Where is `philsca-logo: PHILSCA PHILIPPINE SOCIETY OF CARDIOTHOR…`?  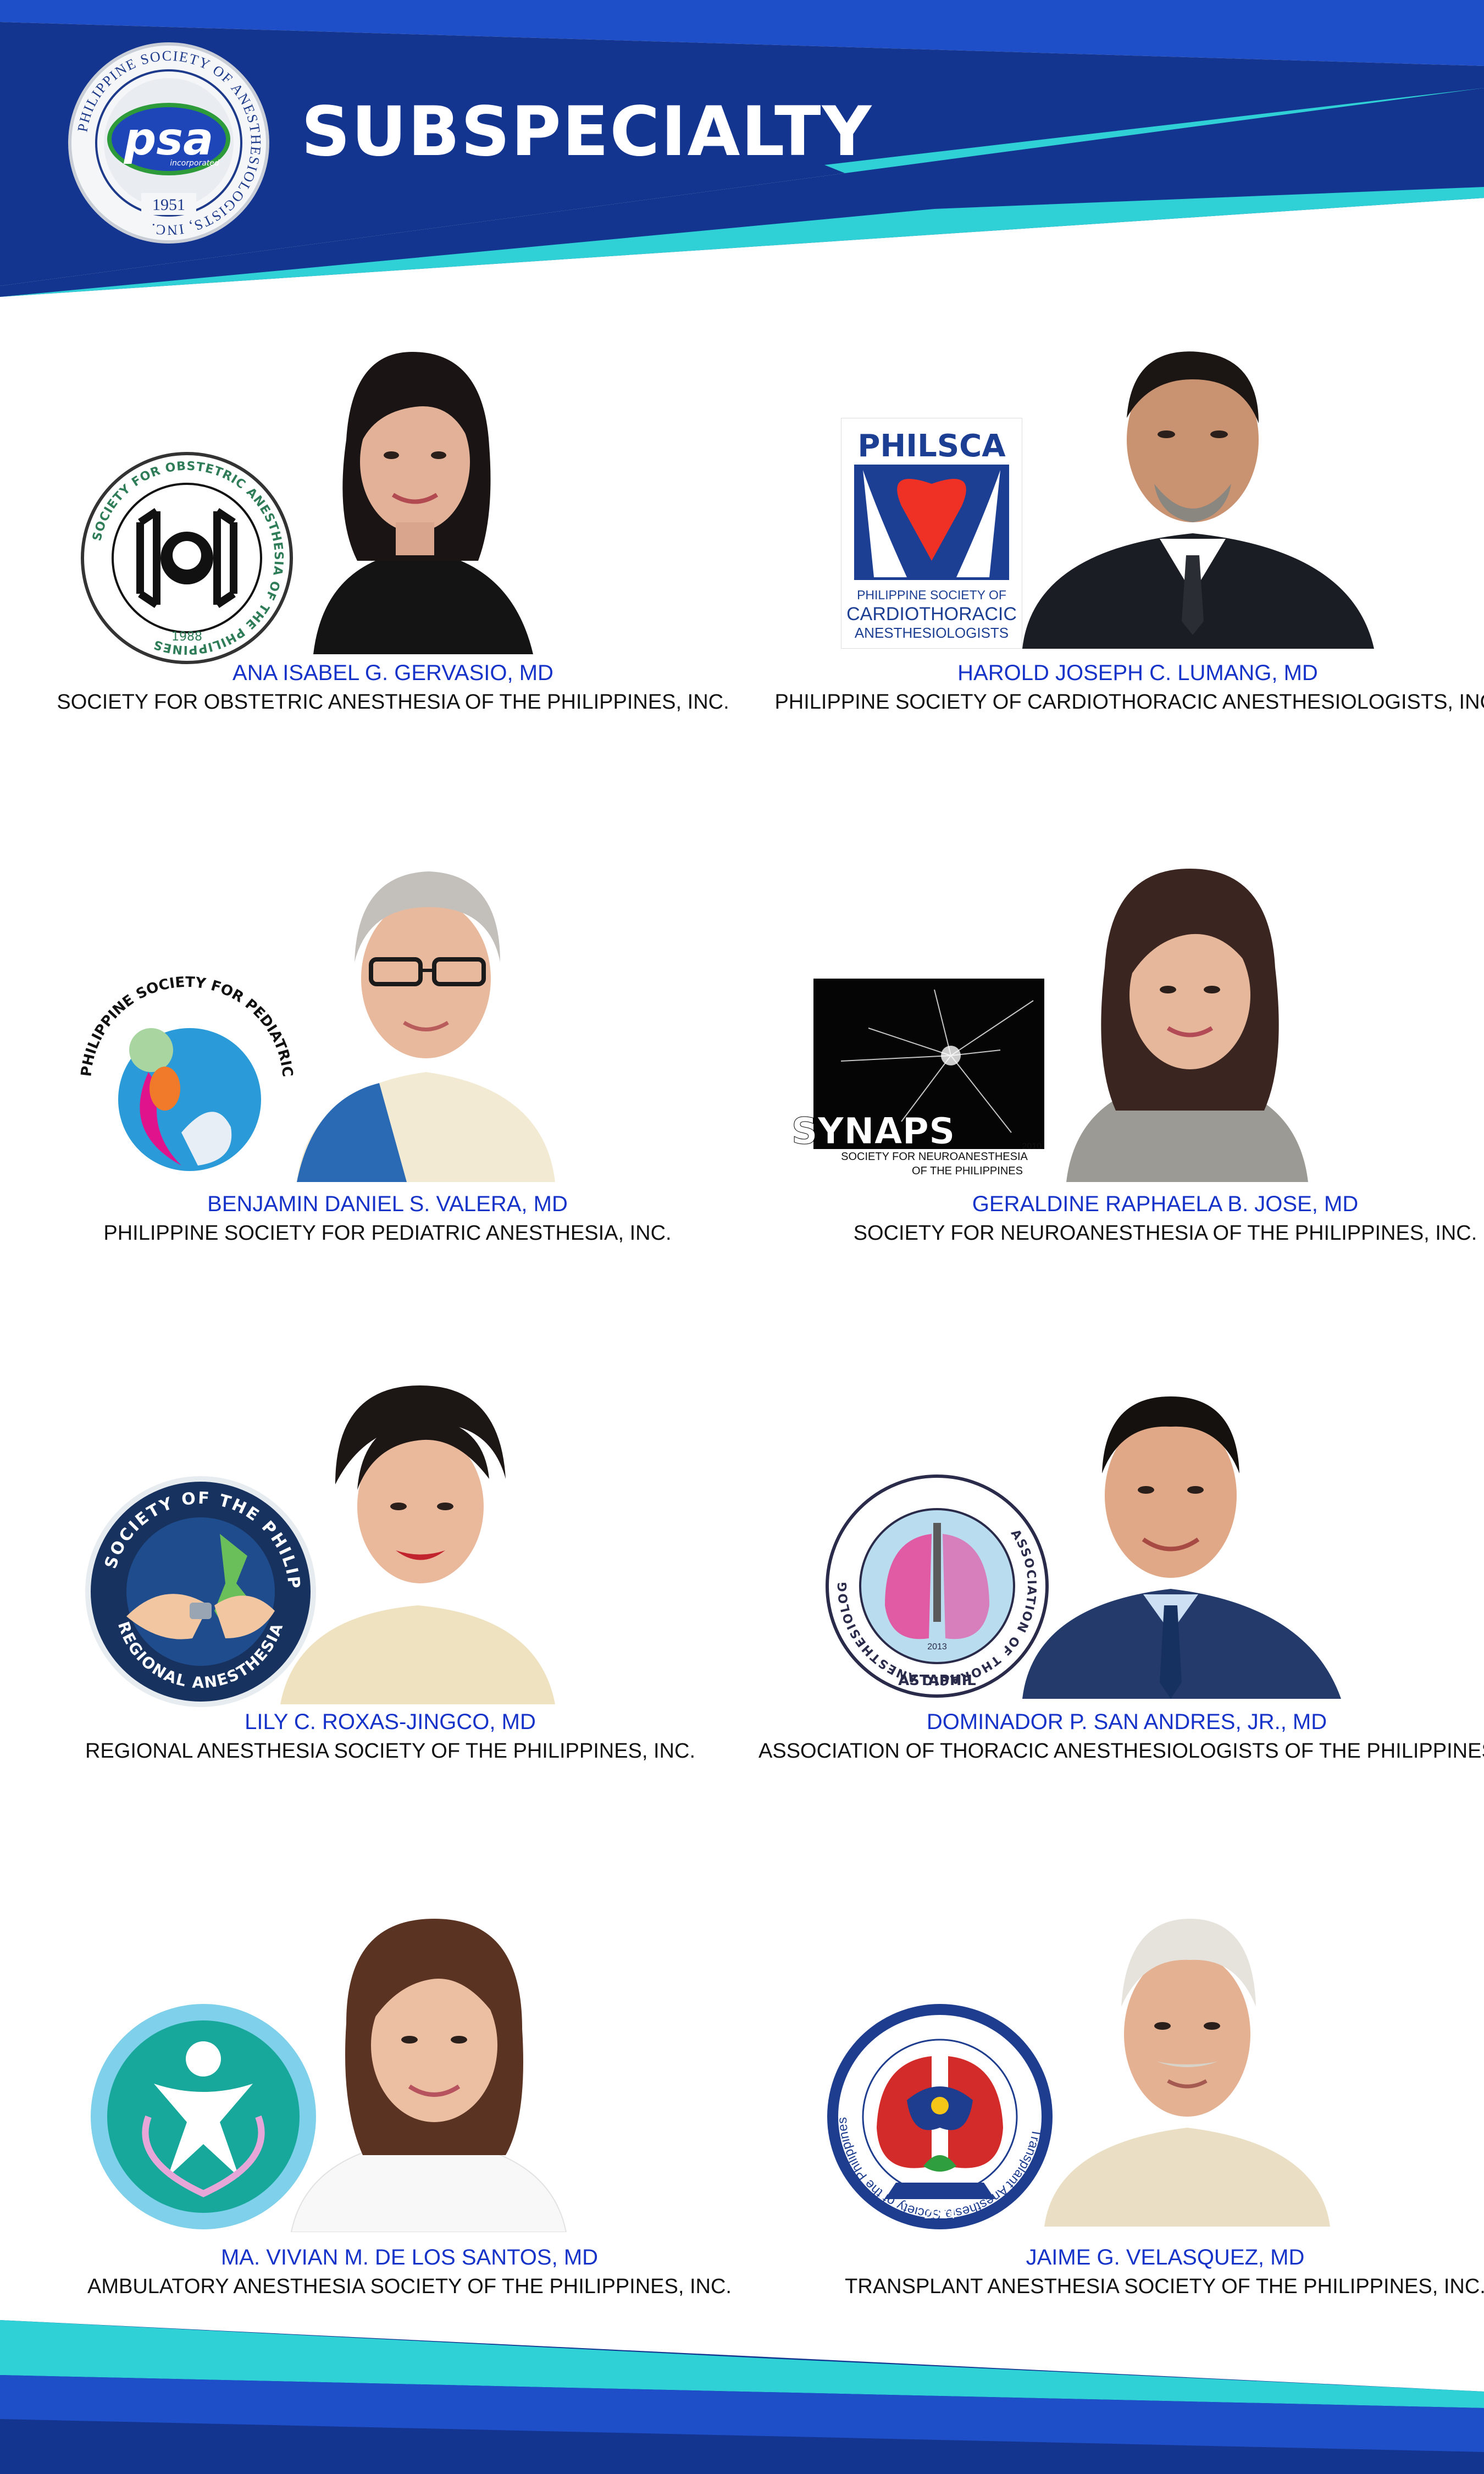
philsca-logo: PHILSCA PHILIPPINE SOCIETY OF CARDIOTHOR… is located at coordinates (931, 533).